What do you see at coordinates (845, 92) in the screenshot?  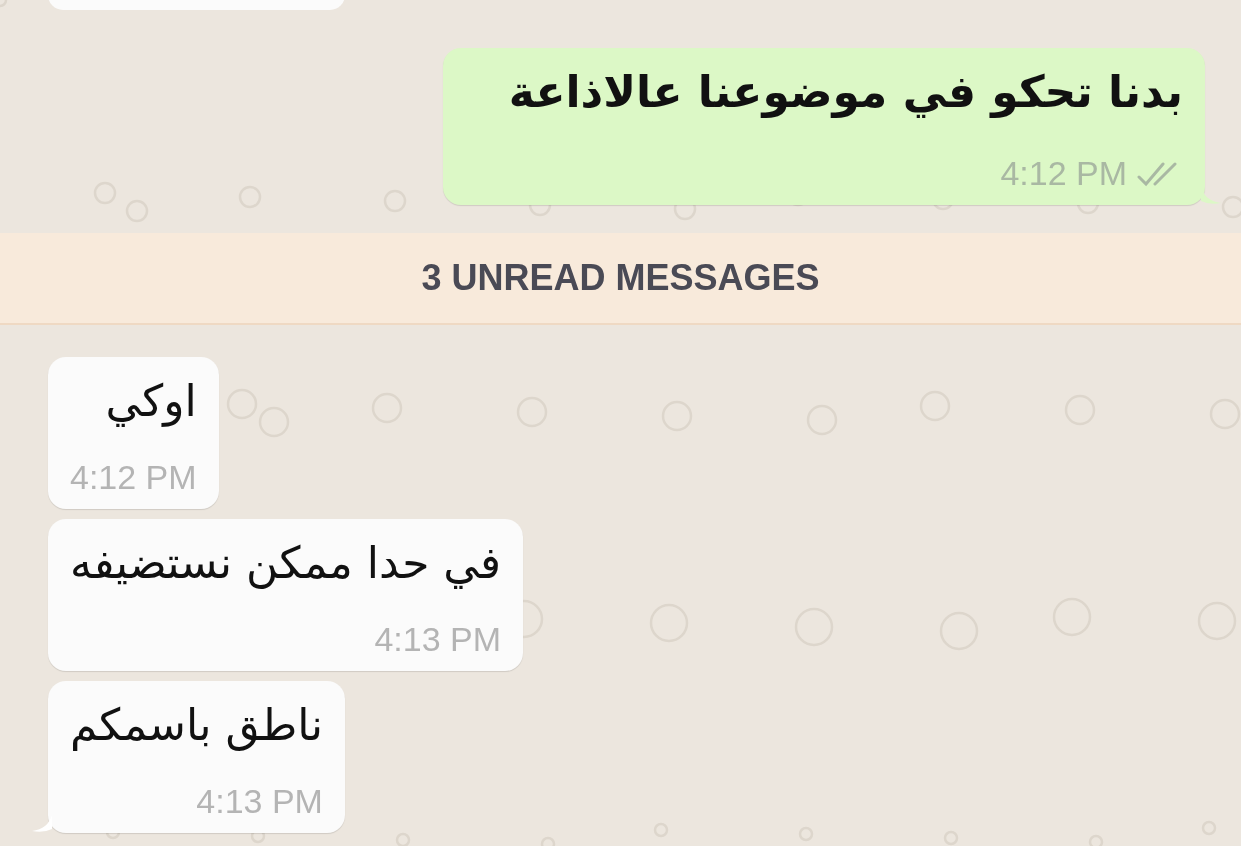 I see `message-text: بدنا تحكو في موضوعنا عالاذاعة` at bounding box center [845, 92].